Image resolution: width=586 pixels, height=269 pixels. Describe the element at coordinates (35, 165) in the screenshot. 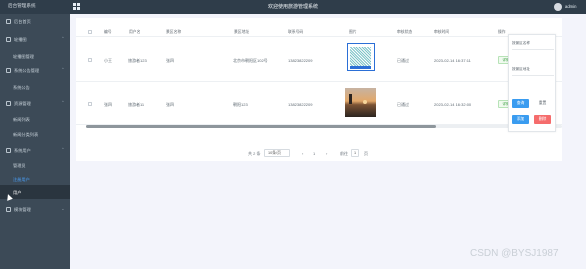

I see `sidebar-item-admin: 管理员` at that location.